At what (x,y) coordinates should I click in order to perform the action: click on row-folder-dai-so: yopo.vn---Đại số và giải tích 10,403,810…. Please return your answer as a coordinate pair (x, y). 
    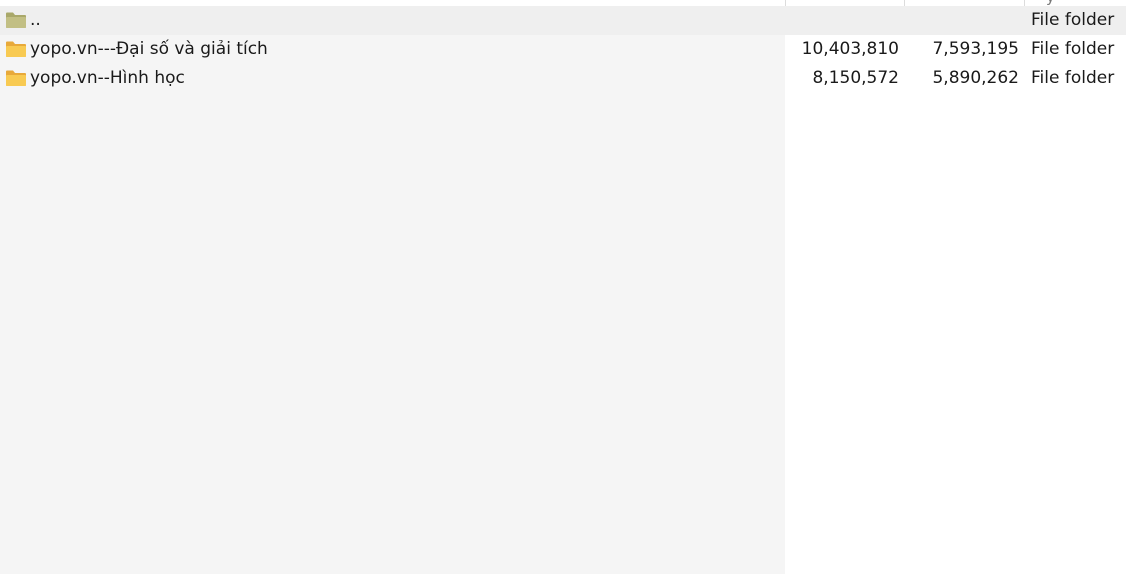
    Looking at the image, I should click on (563, 49).